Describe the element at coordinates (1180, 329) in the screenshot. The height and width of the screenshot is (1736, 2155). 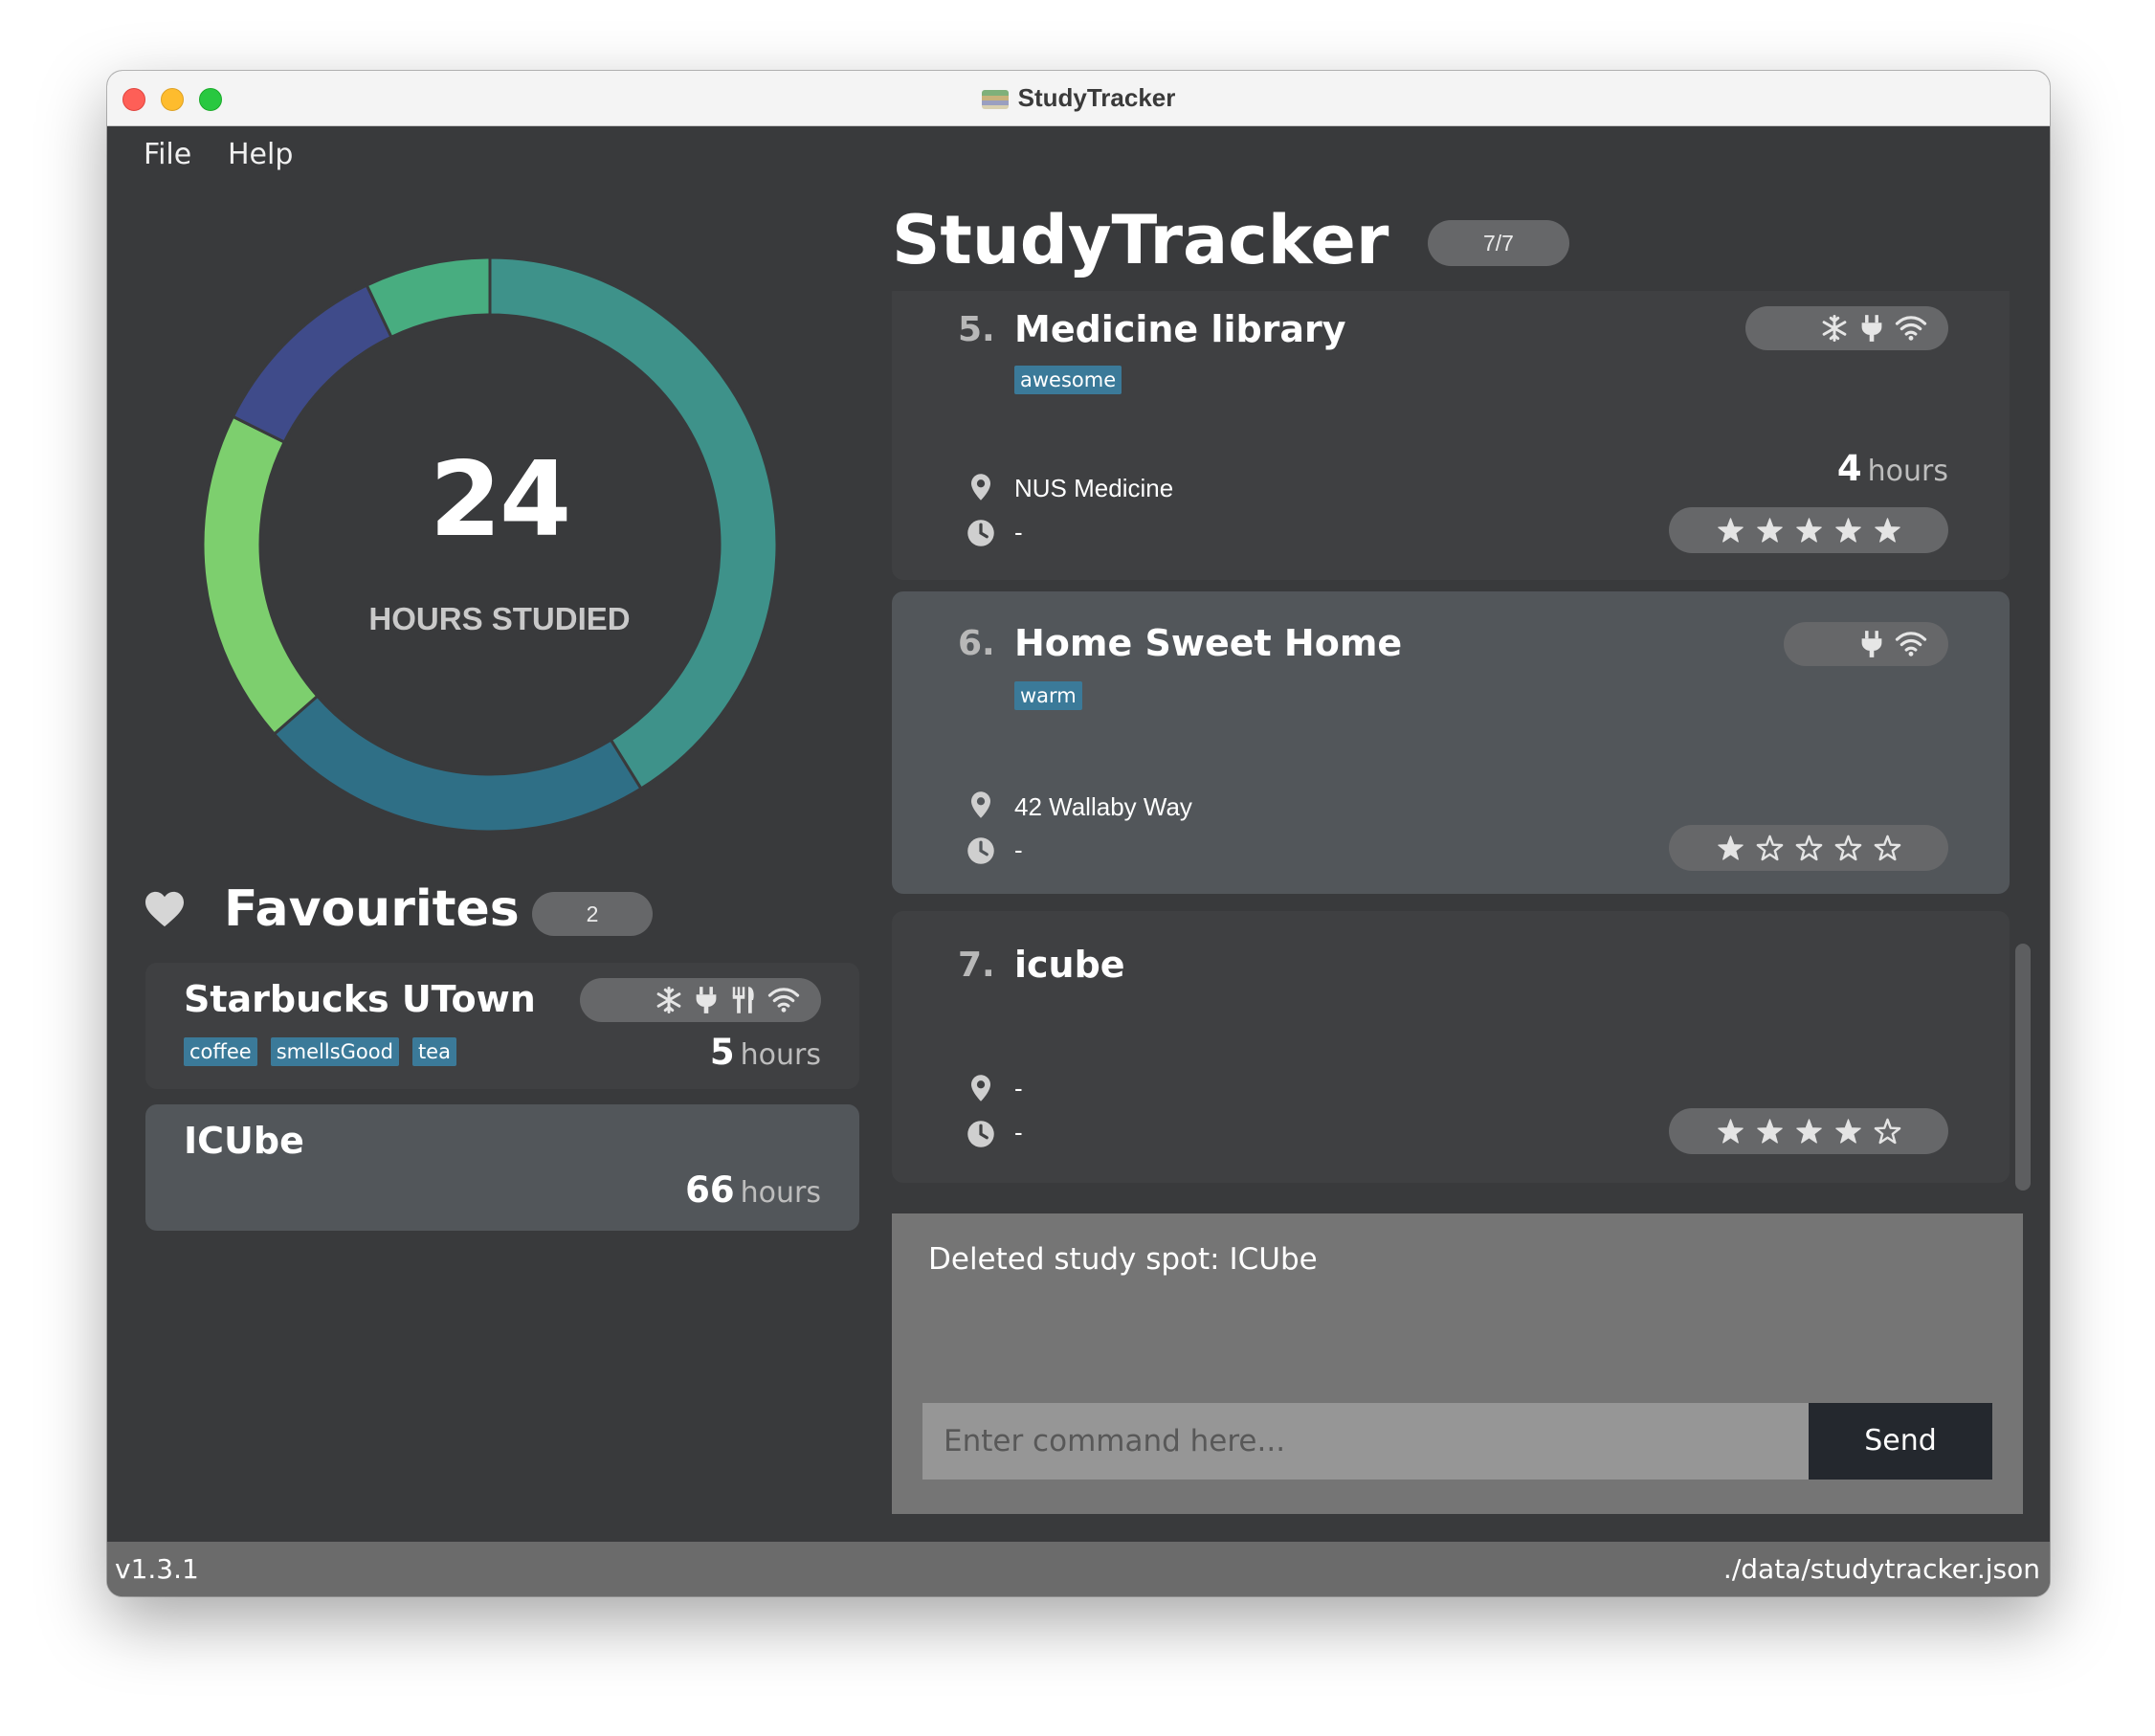
I see `spot-name: Medicine library` at that location.